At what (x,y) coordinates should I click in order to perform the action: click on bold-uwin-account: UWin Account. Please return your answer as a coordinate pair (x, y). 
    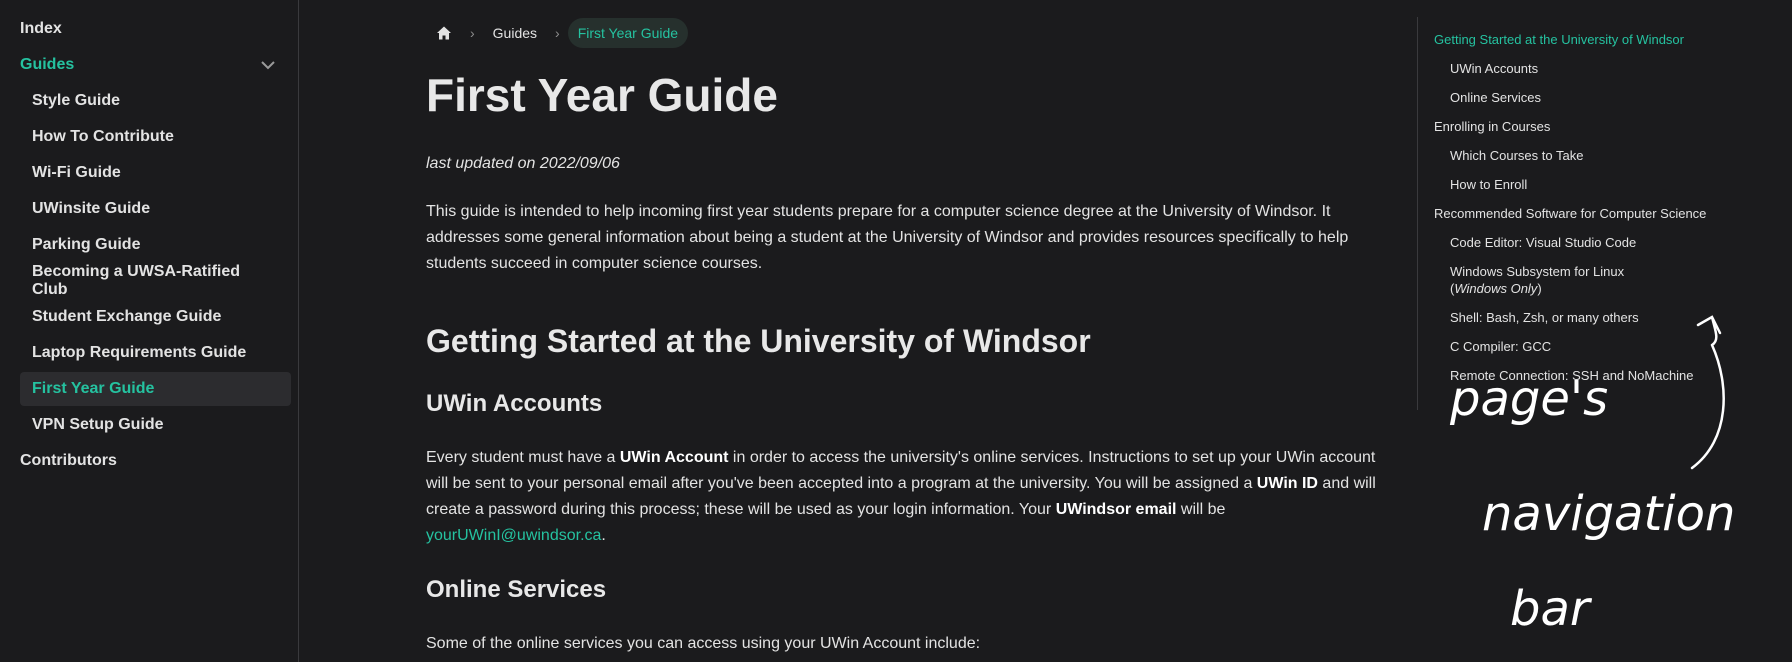
    Looking at the image, I should click on (674, 457).